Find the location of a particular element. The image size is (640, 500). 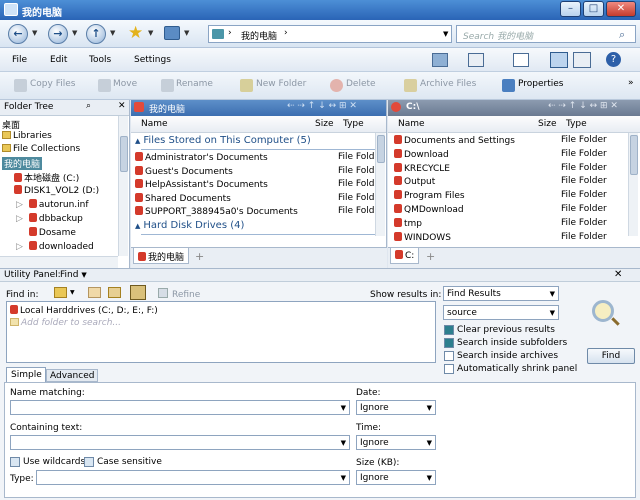

find-icon: ⌕ is located at coordinates (88, 106).